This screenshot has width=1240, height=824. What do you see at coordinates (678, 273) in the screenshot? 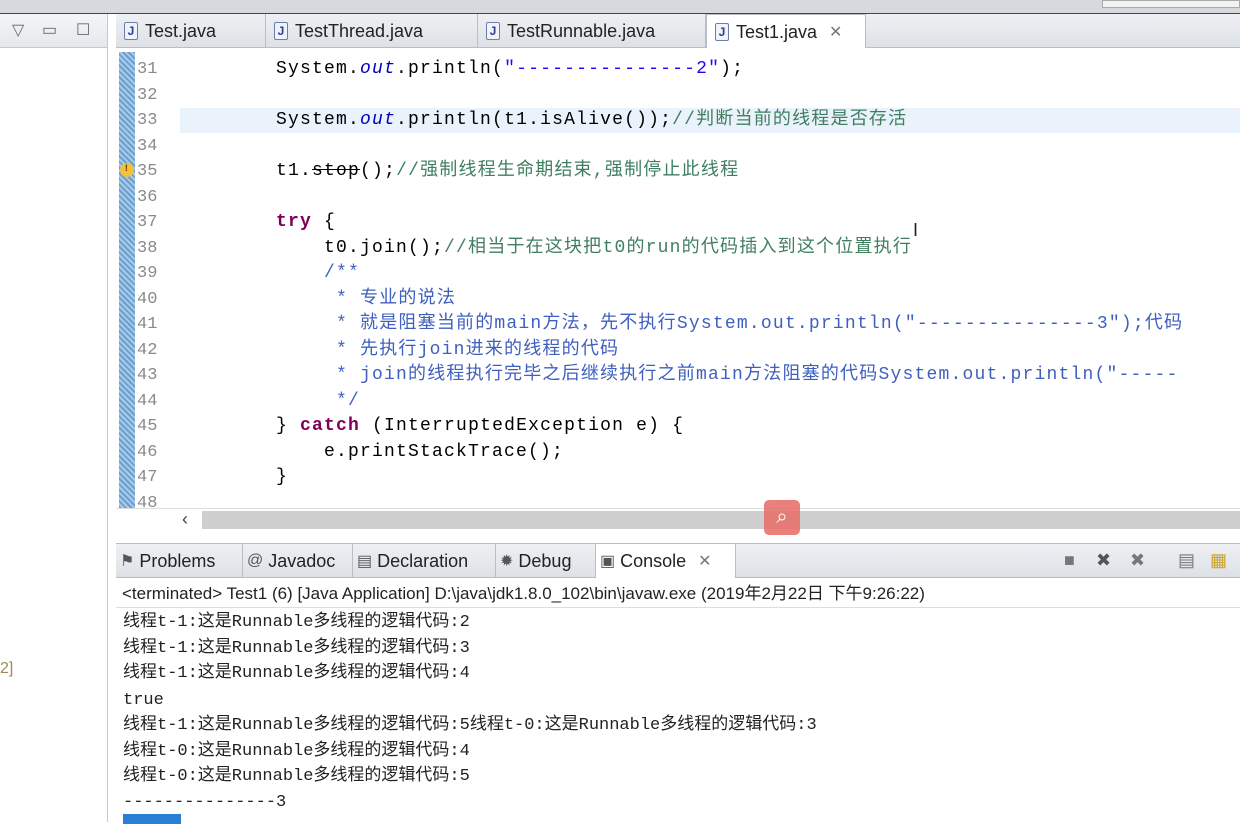
I see `code-line: 39 /**` at bounding box center [678, 273].